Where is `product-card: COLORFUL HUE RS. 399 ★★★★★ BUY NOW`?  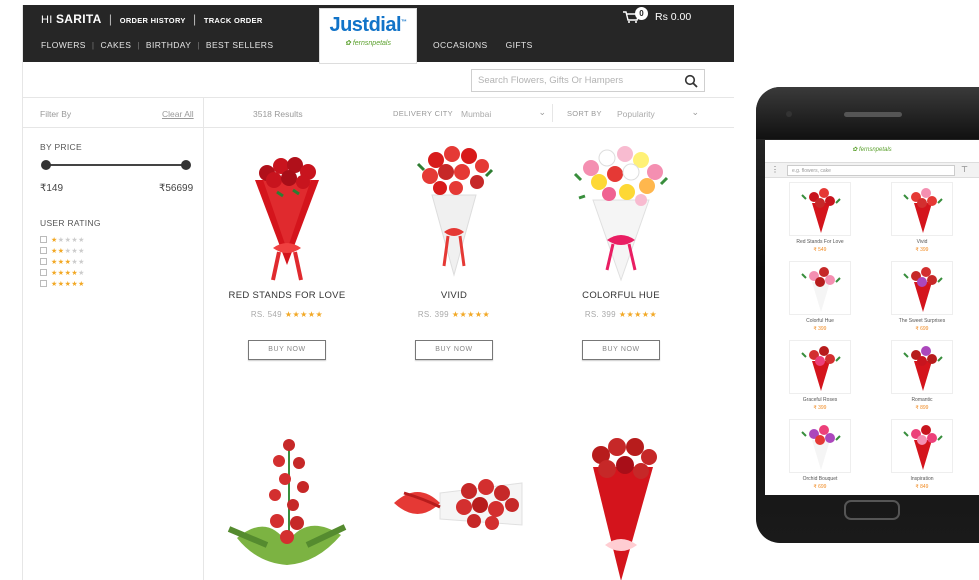
product-card: COLORFUL HUE RS. 399 ★★★★★ BUY NOW is located at coordinates (621, 250).